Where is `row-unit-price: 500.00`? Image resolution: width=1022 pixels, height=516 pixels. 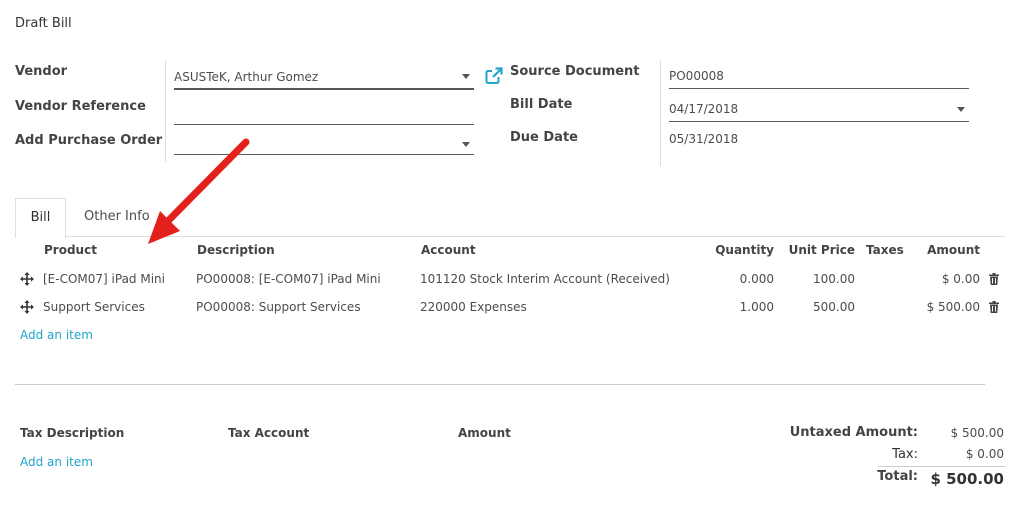 row-unit-price: 500.00 is located at coordinates (834, 307).